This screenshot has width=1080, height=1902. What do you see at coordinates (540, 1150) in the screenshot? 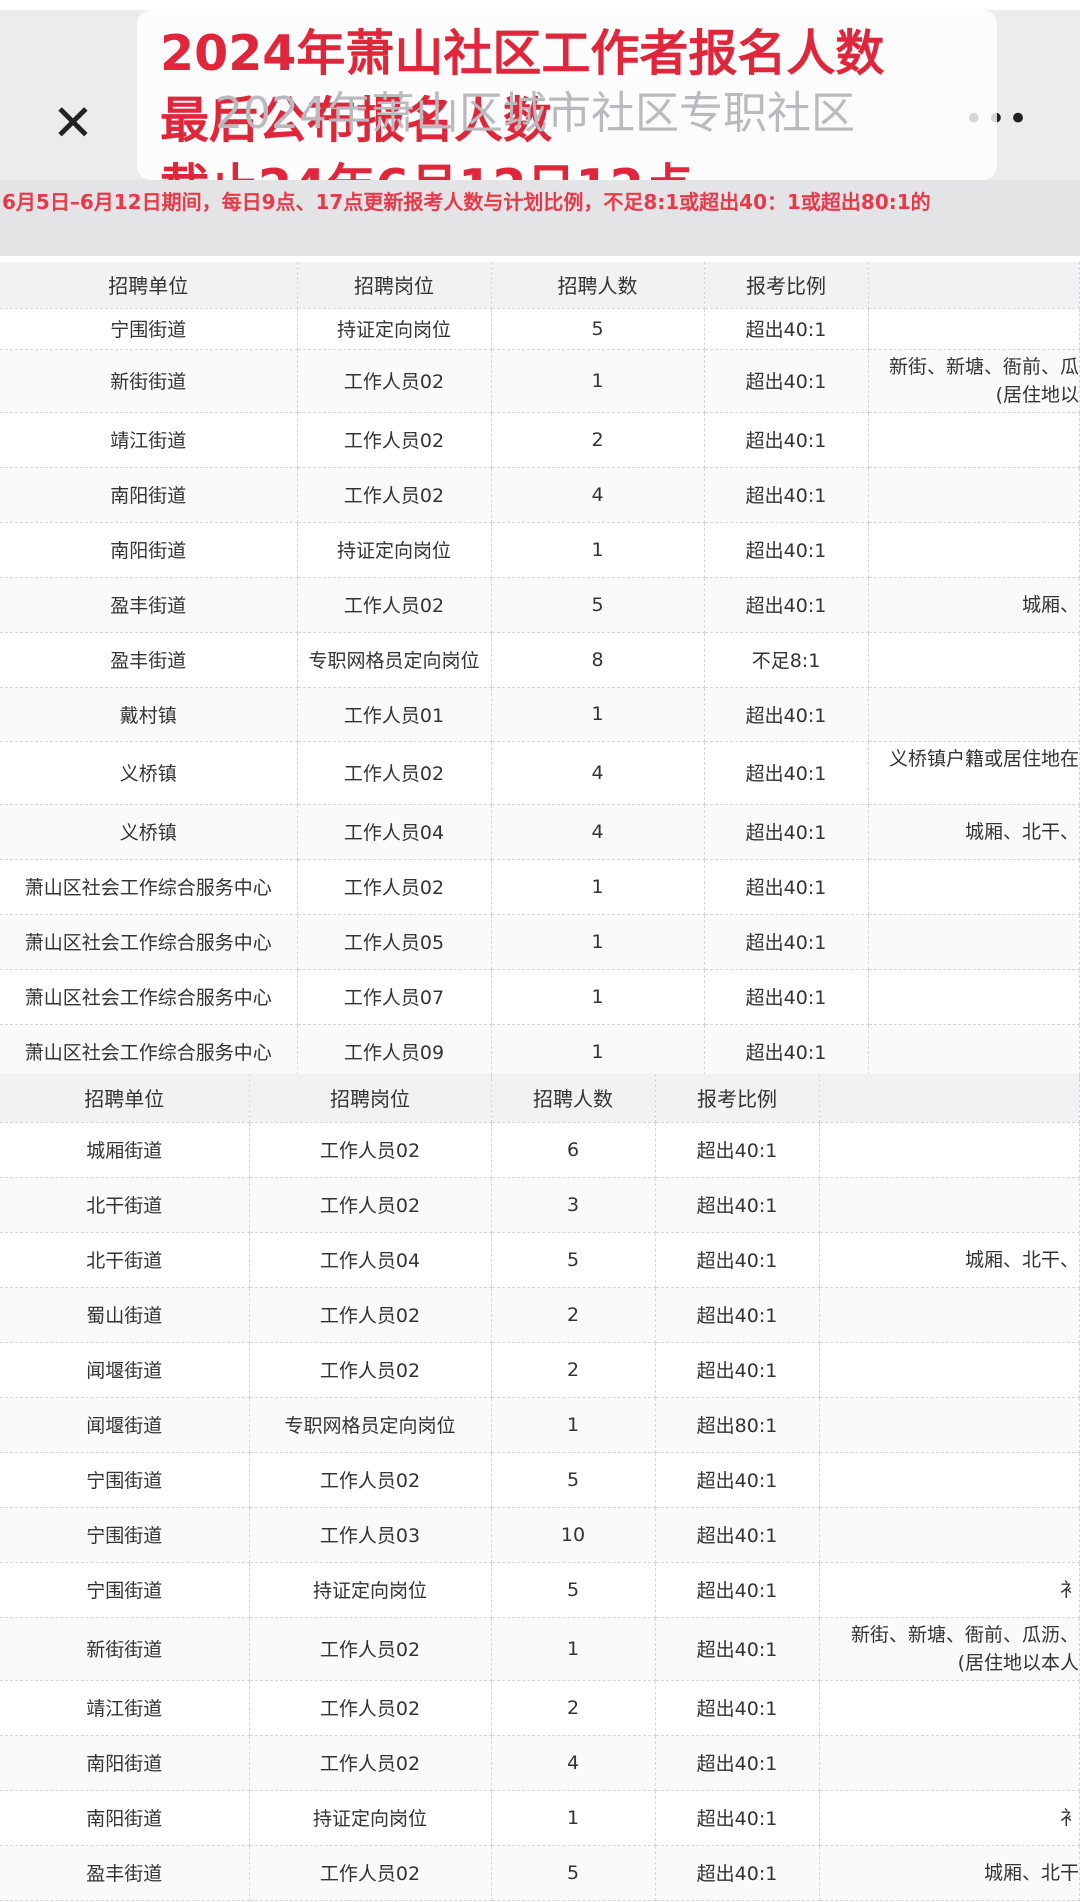
I see `table-row: 城厢街道 工作人员02 6 超出40:1` at bounding box center [540, 1150].